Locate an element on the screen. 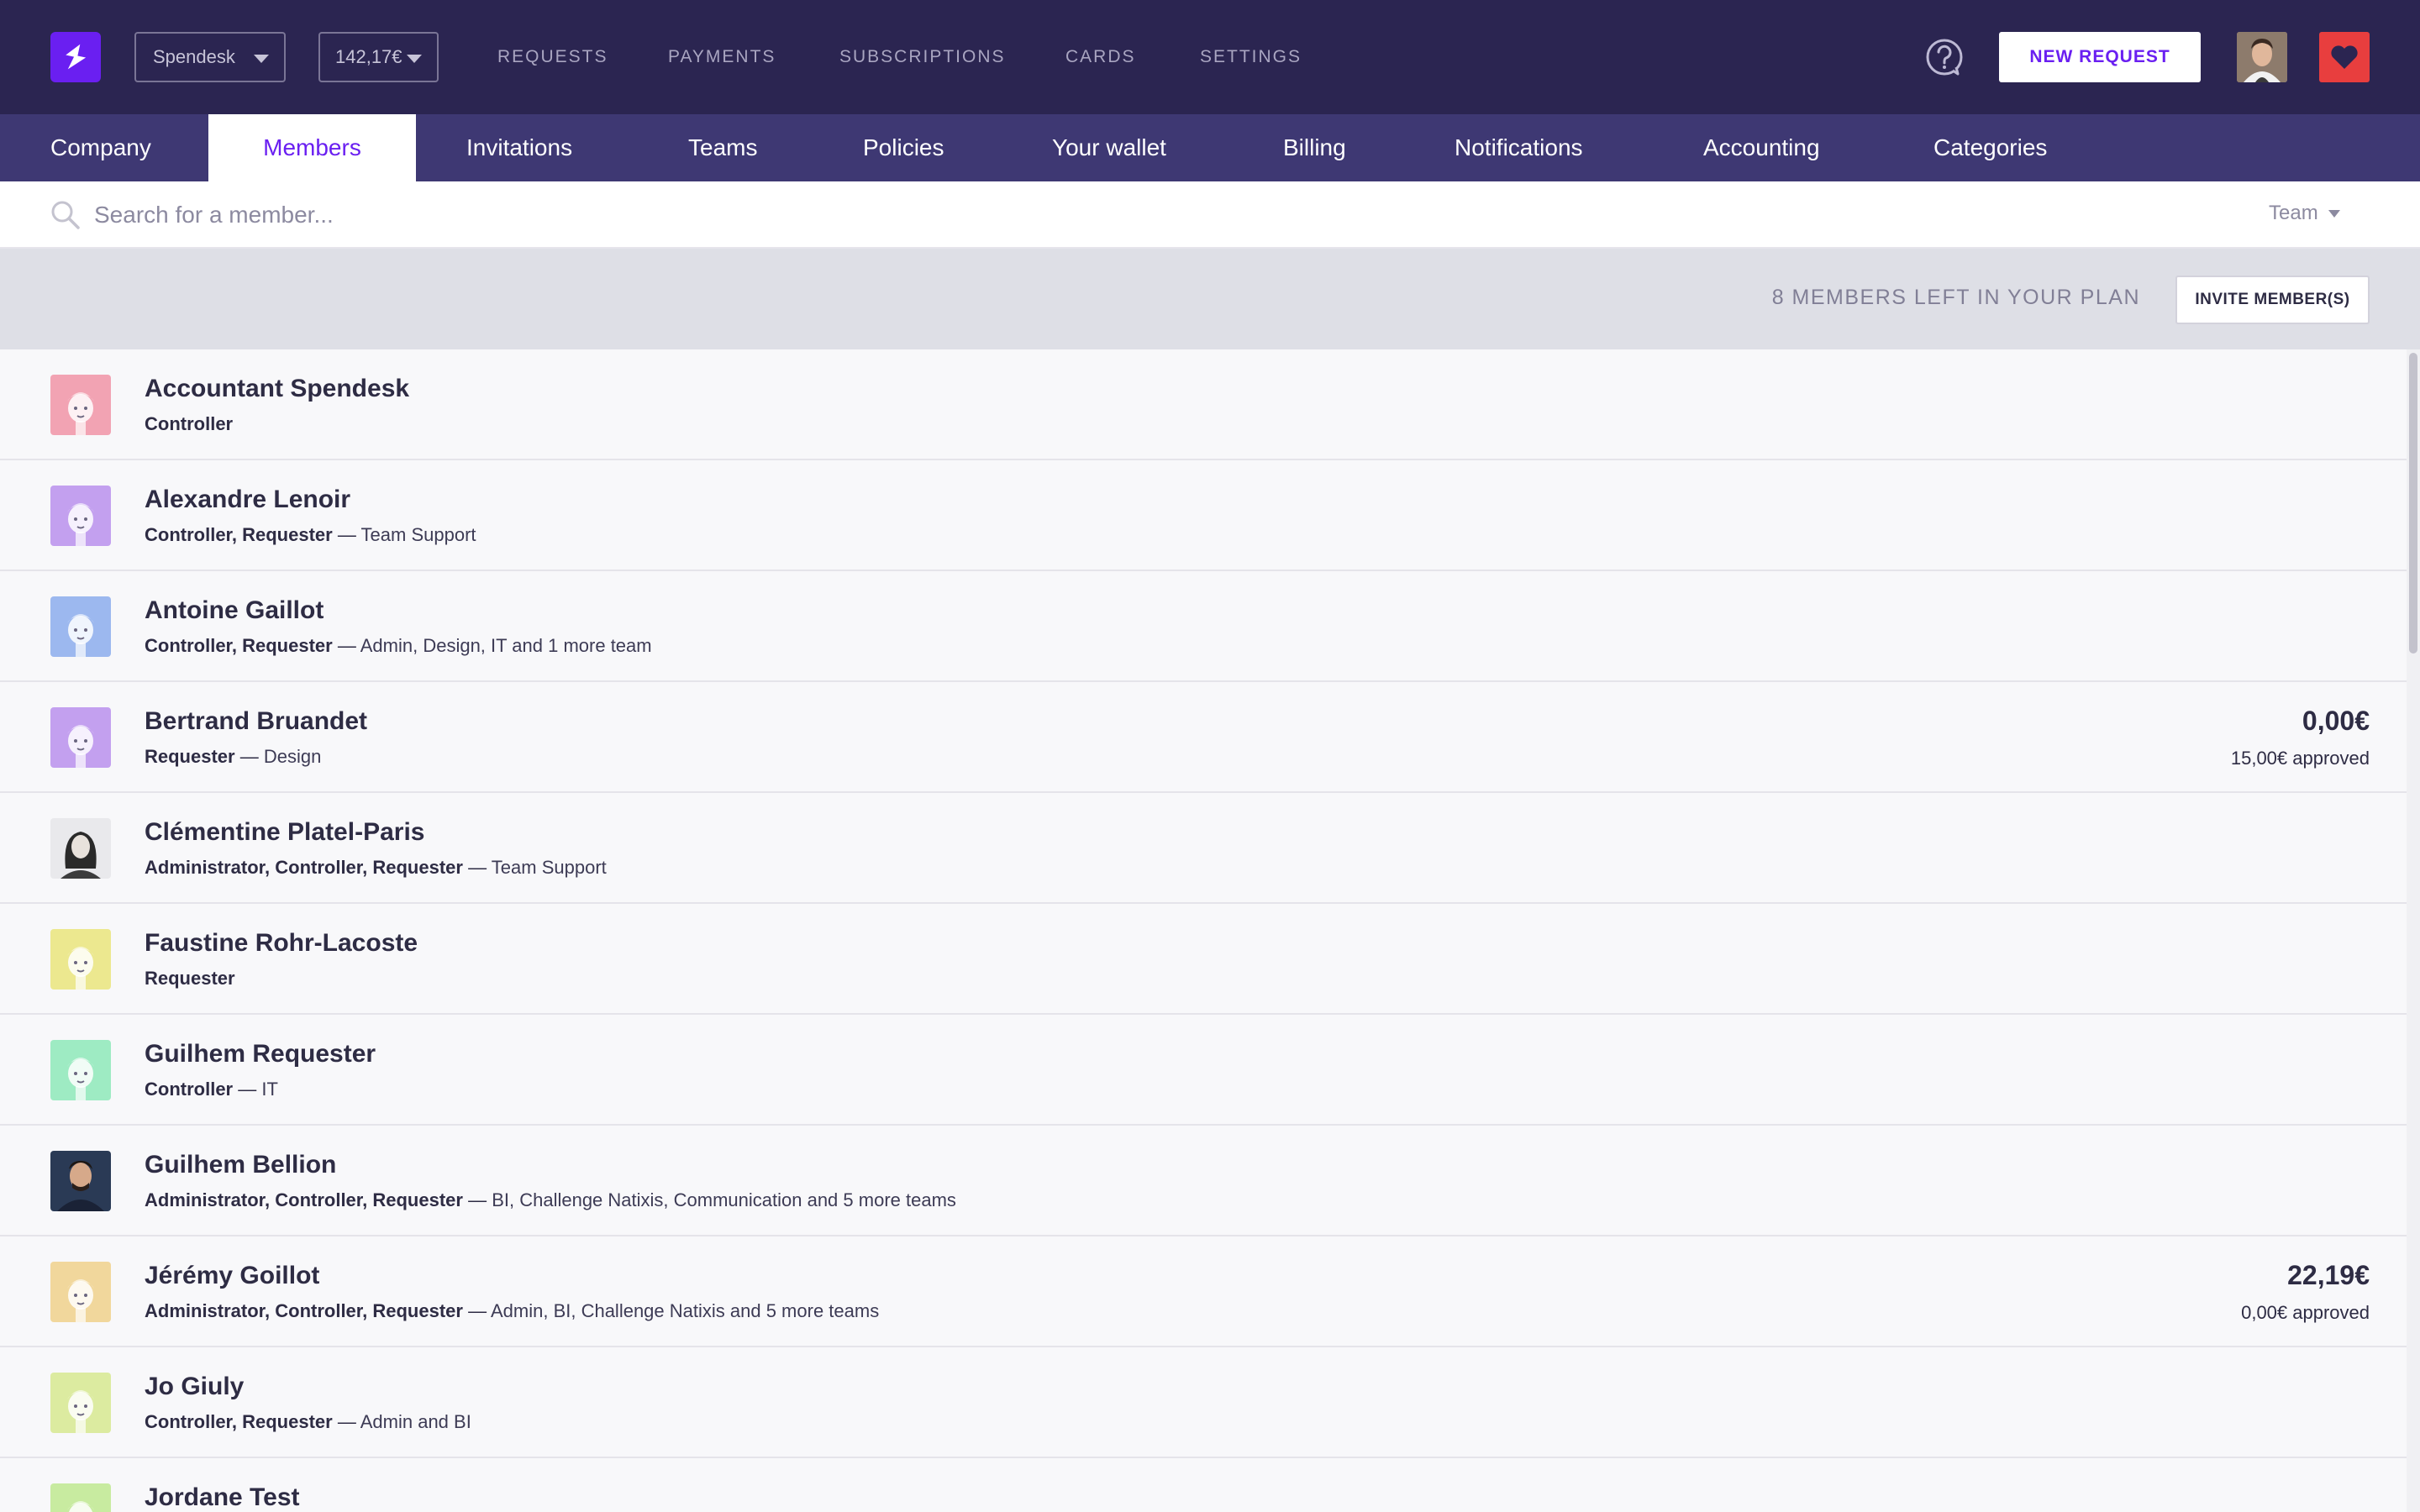  member-search-bar: Team is located at coordinates (1210, 215).